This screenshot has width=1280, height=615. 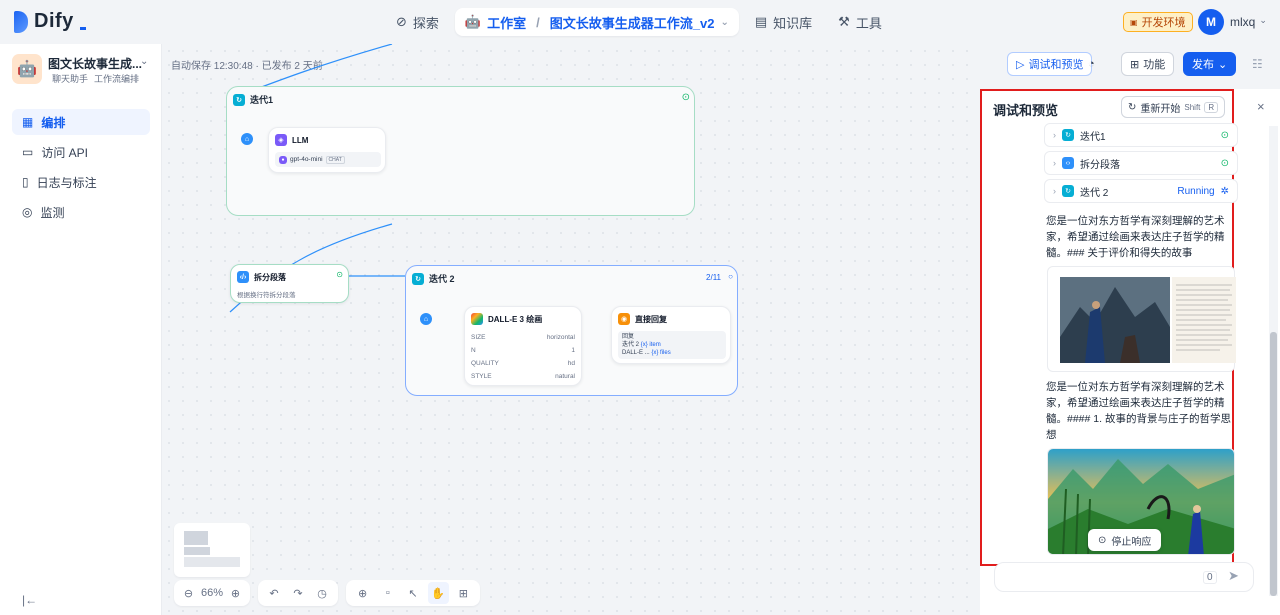 I want to click on nav-knowledge-label: 知识库, so click(x=793, y=23).